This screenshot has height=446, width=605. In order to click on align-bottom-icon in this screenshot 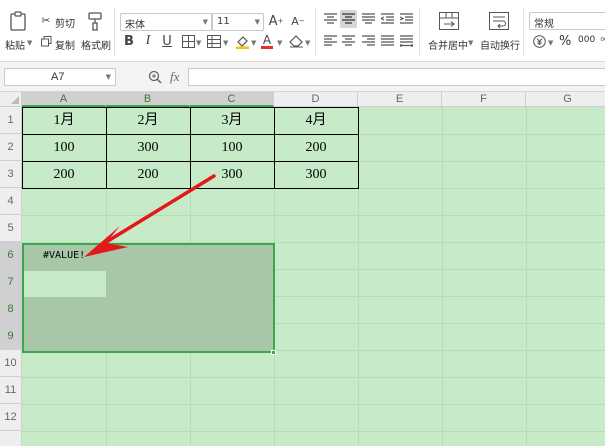, I will do `click(368, 19)`.